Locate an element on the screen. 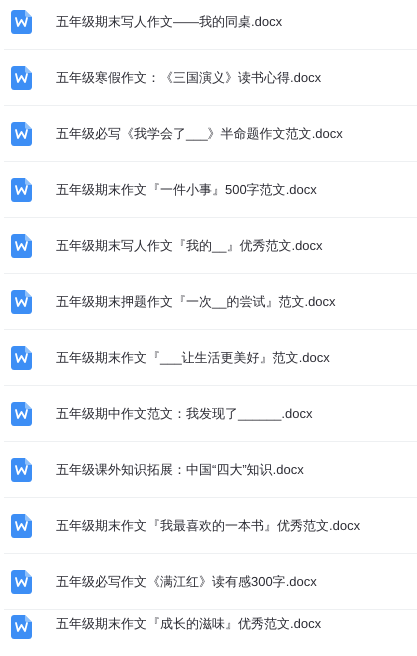  file-name: 五年级课外知识拓展：中国“四大”知识.docx is located at coordinates (180, 469).